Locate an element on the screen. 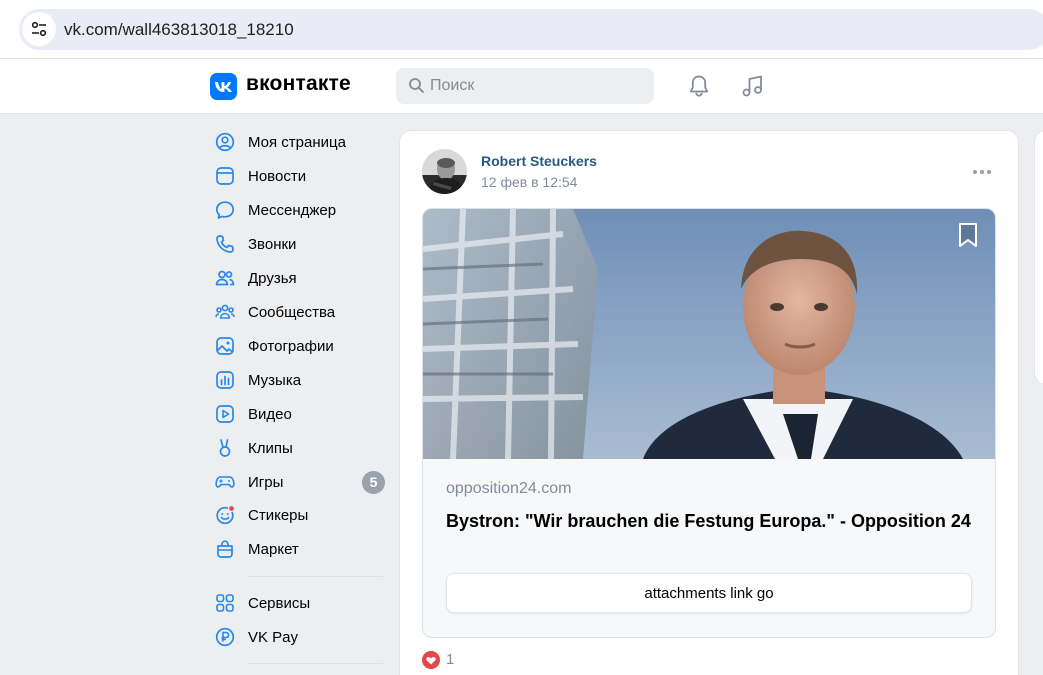  sticker-icon is located at coordinates (225, 515).